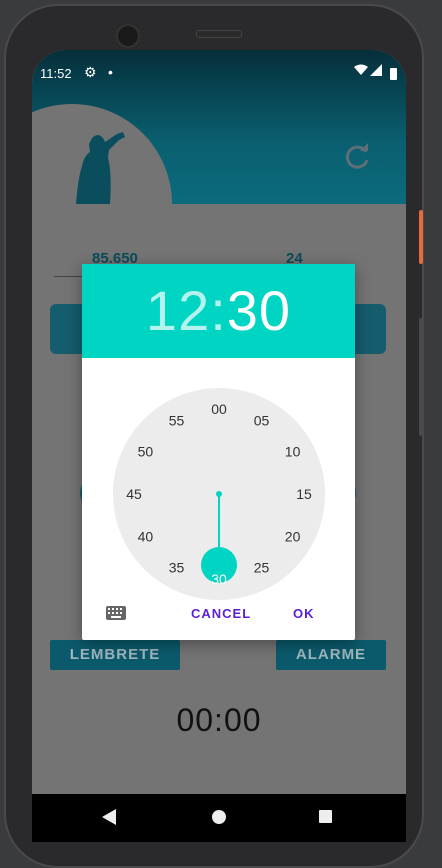  What do you see at coordinates (376, 71) in the screenshot?
I see `signal-icon` at bounding box center [376, 71].